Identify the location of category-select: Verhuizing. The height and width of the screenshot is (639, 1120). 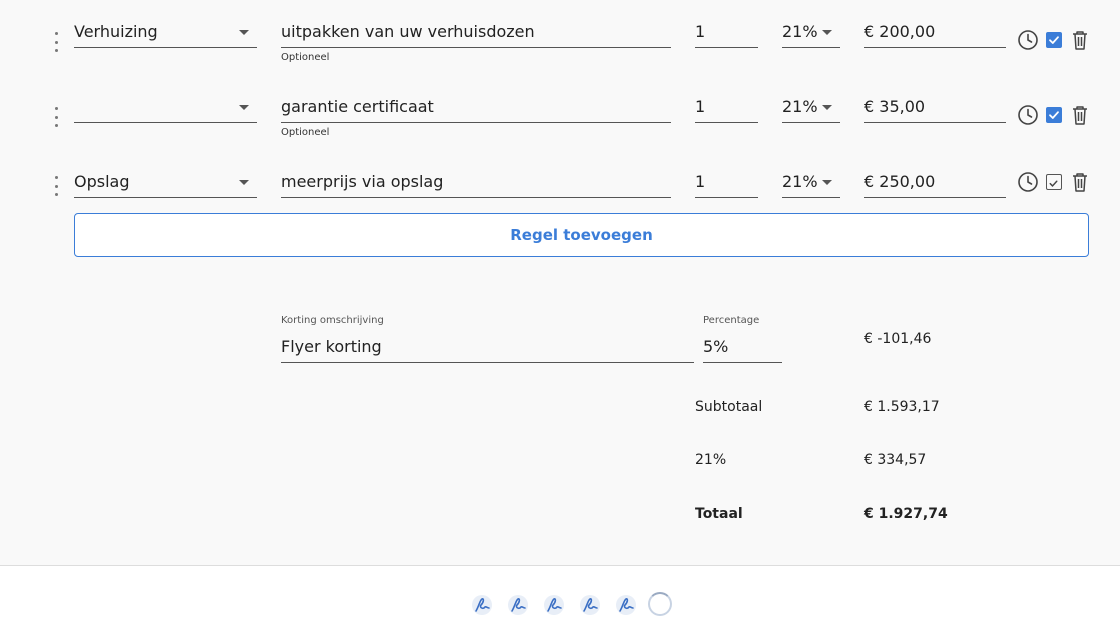
(165, 32).